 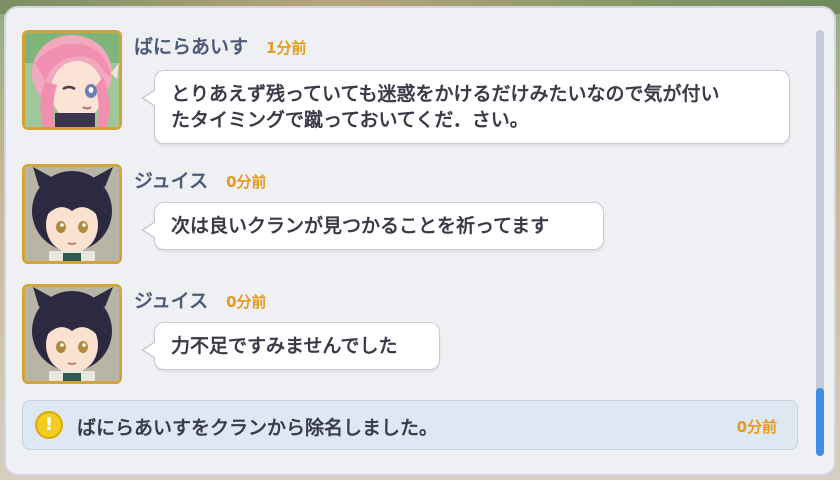 I want to click on message-text-line: たタイミングで蹴っておいてくだ．さい。, so click(x=350, y=120).